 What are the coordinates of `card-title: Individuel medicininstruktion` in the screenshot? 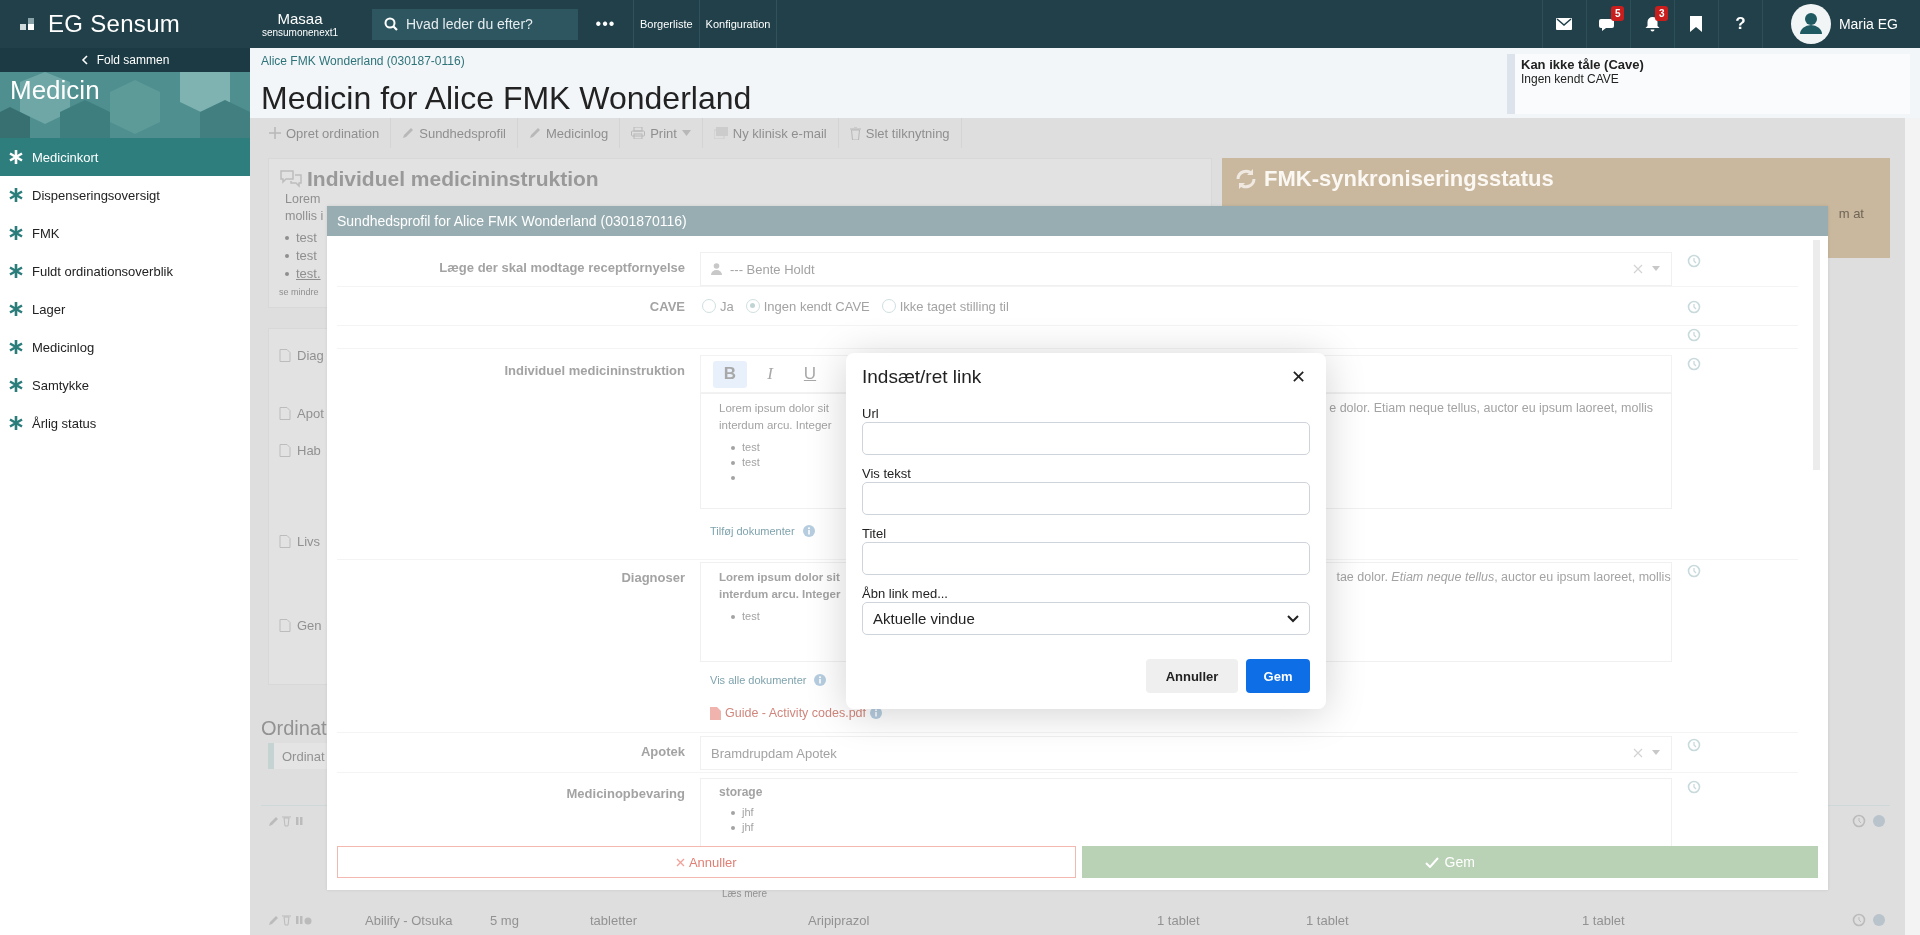 It's located at (453, 179).